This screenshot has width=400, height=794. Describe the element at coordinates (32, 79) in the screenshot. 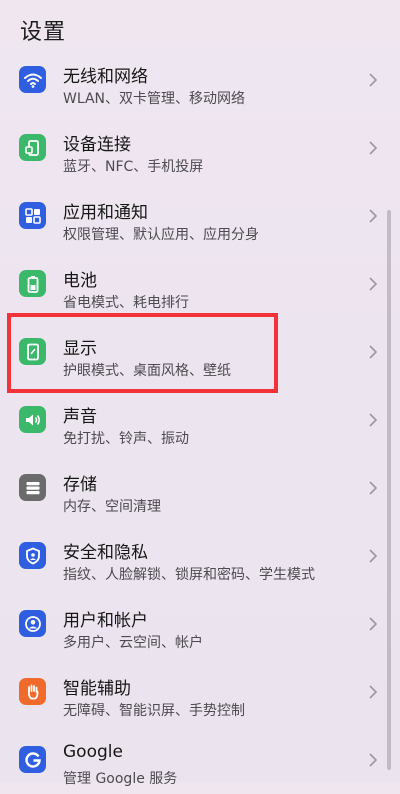

I see `wifi-icon` at that location.